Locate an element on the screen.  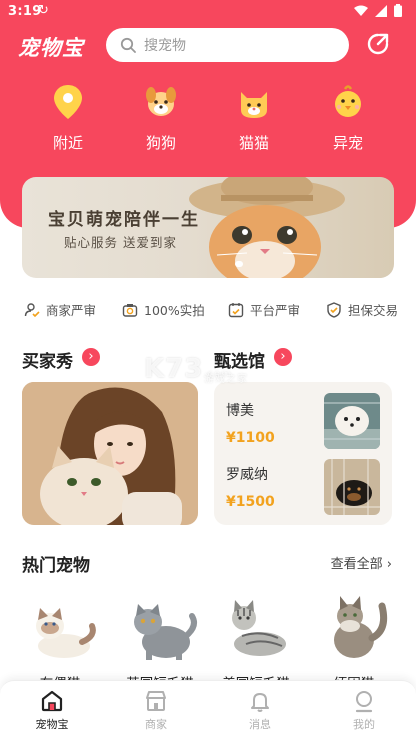
share-icon is located at coordinates (378, 44).